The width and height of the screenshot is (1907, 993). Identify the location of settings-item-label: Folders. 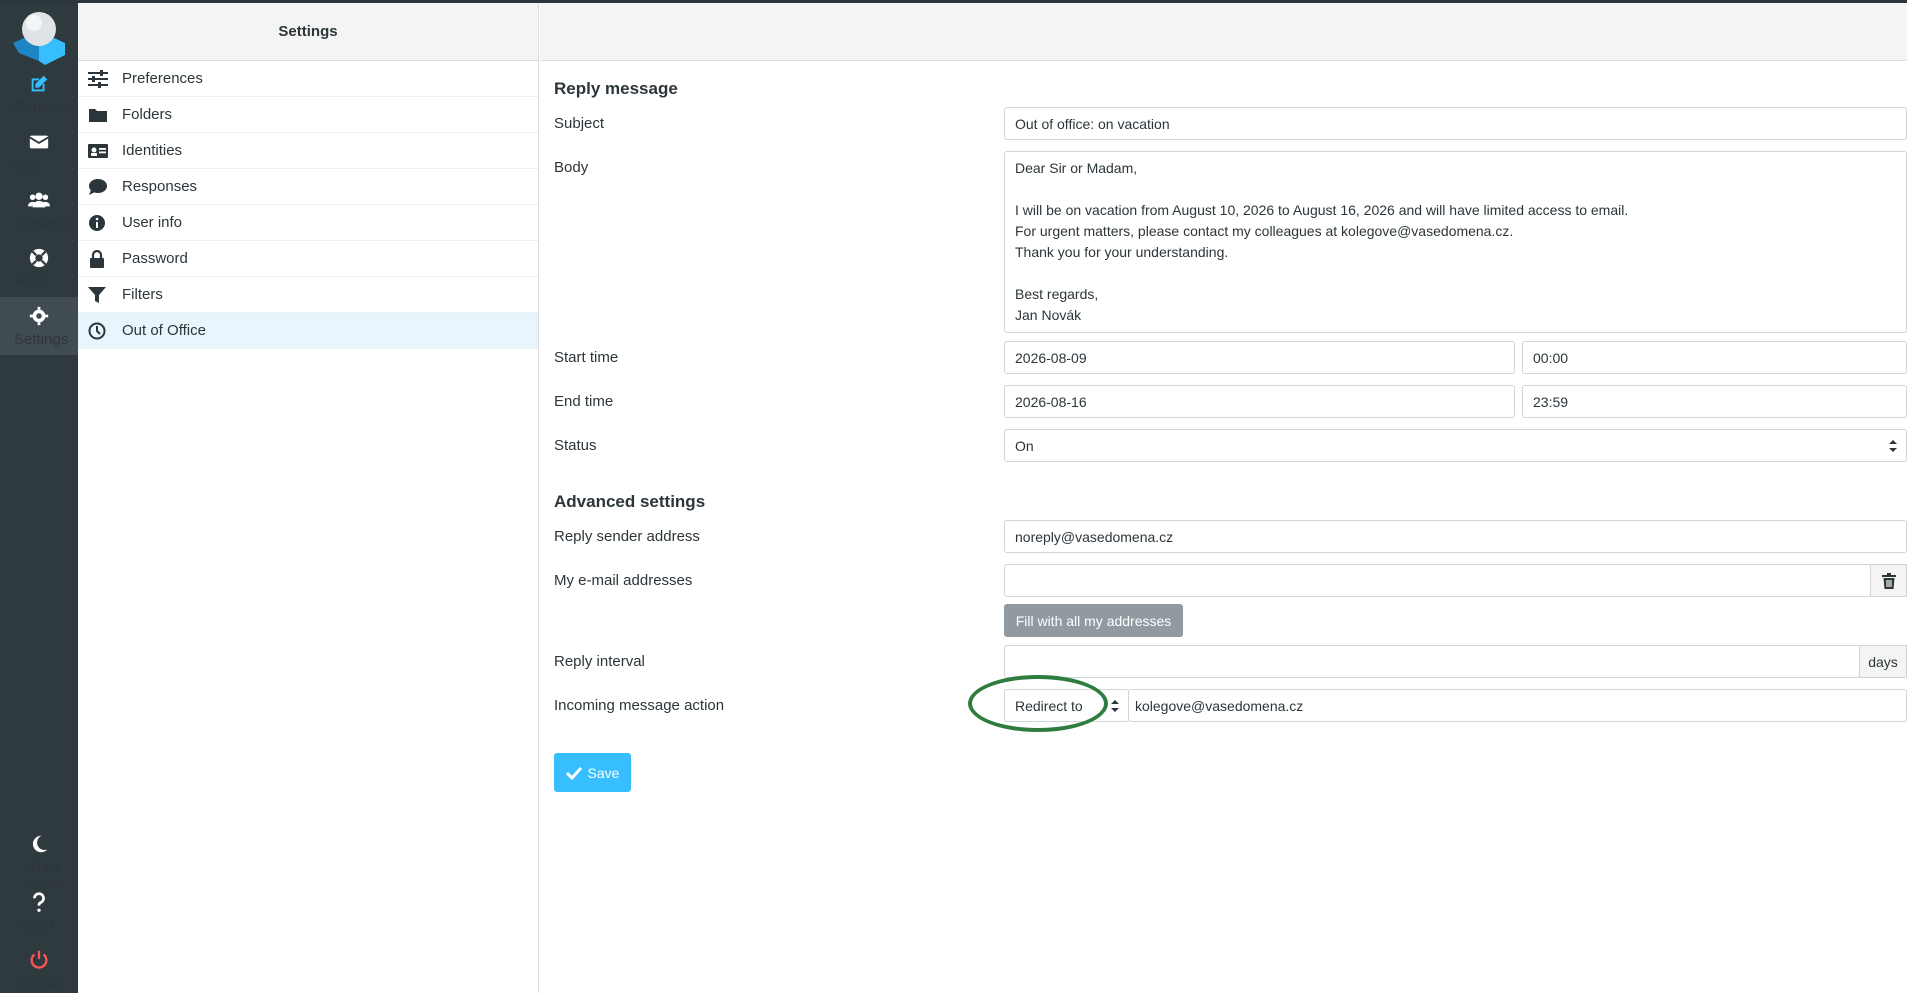
(147, 114).